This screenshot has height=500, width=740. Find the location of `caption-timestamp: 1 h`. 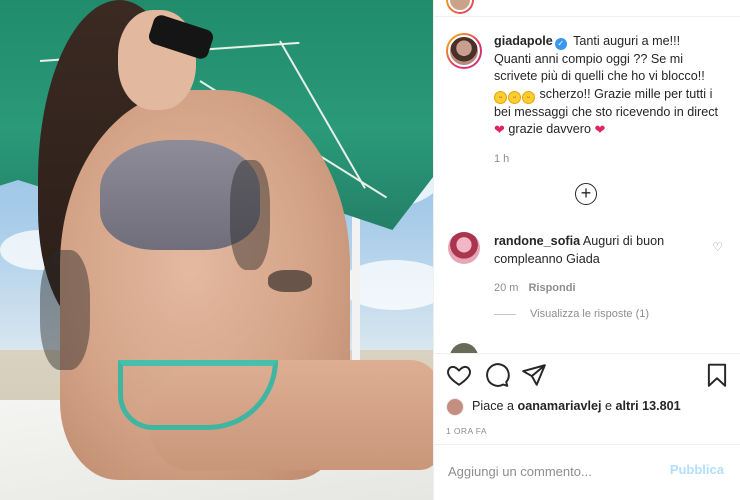

caption-timestamp: 1 h is located at coordinates (610, 159).